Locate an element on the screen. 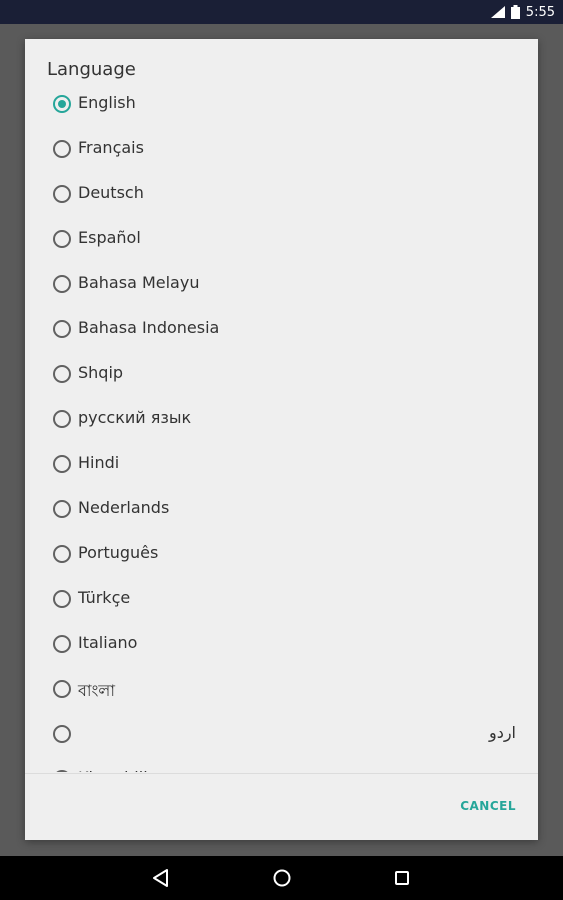  clock: 5:55 is located at coordinates (540, 12).